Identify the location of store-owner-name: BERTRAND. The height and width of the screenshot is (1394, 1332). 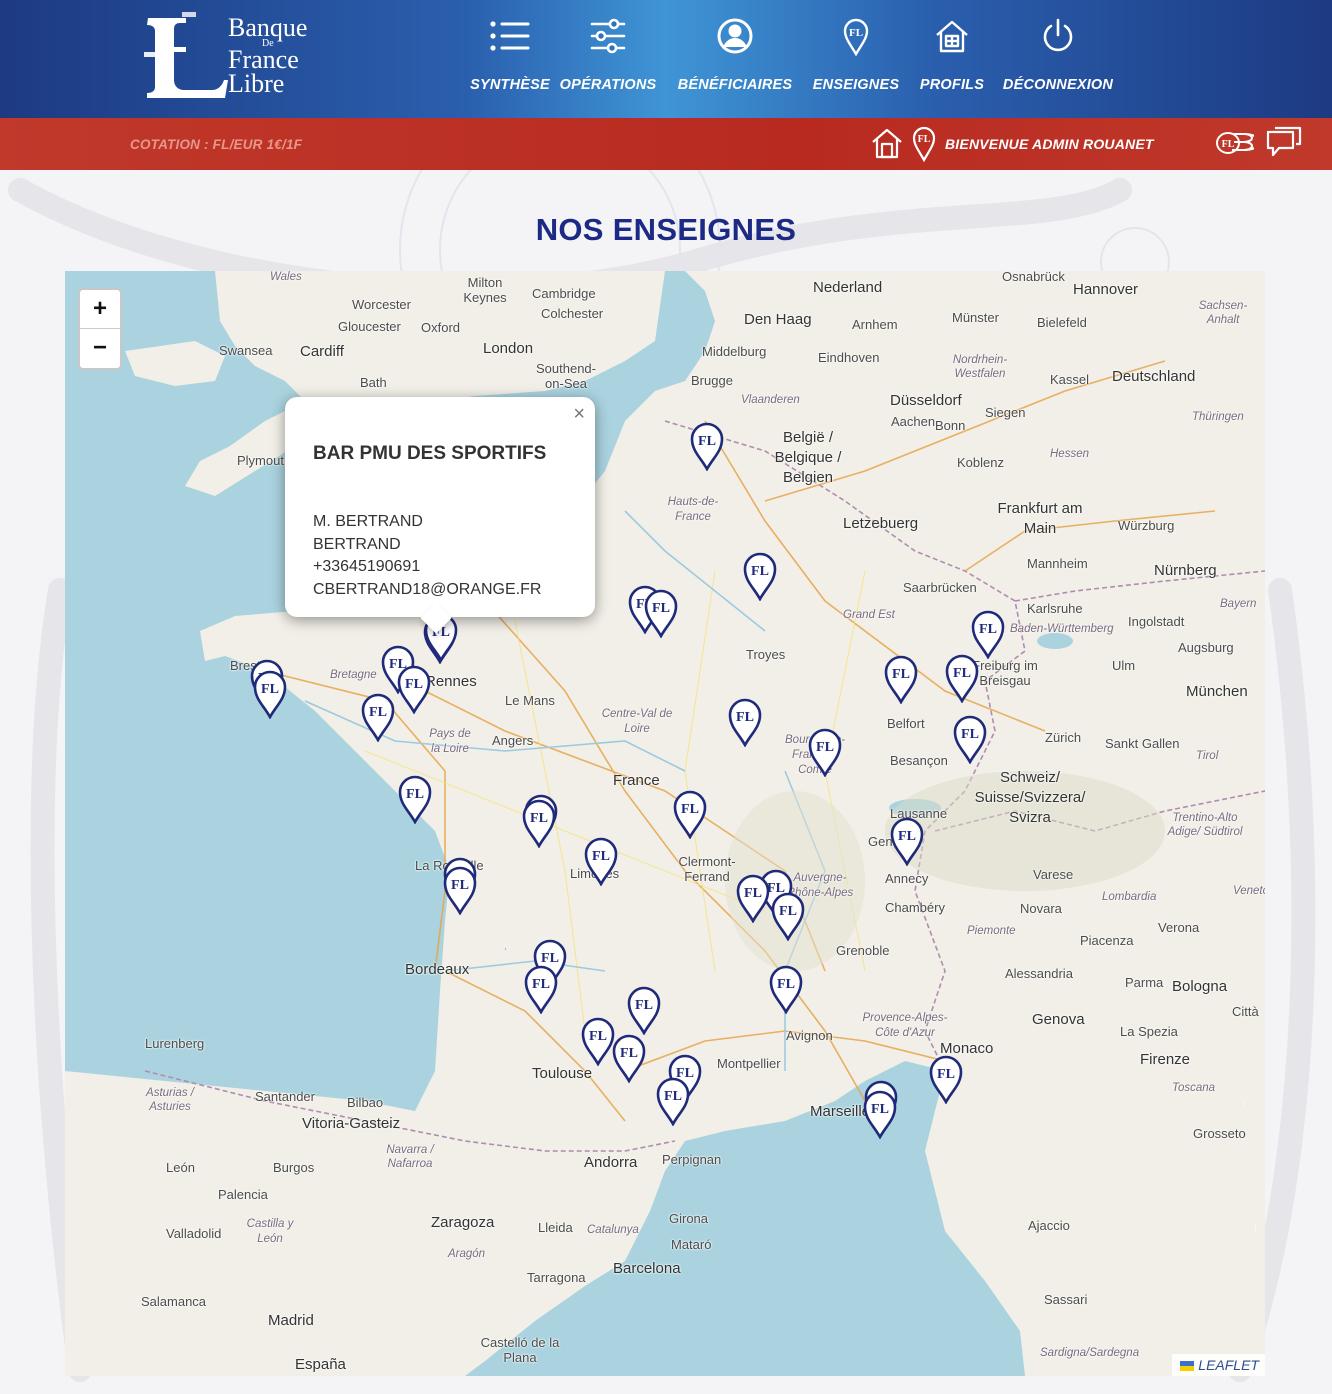
(357, 544).